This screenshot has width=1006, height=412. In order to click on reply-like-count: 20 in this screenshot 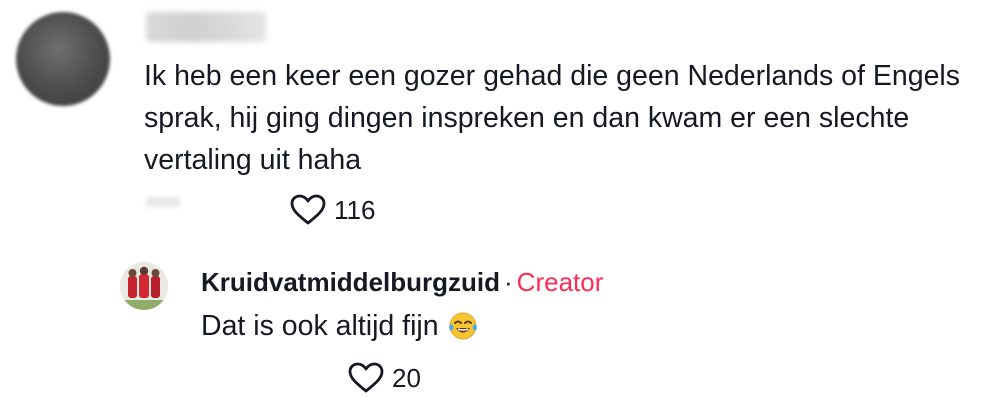, I will do `click(406, 378)`.